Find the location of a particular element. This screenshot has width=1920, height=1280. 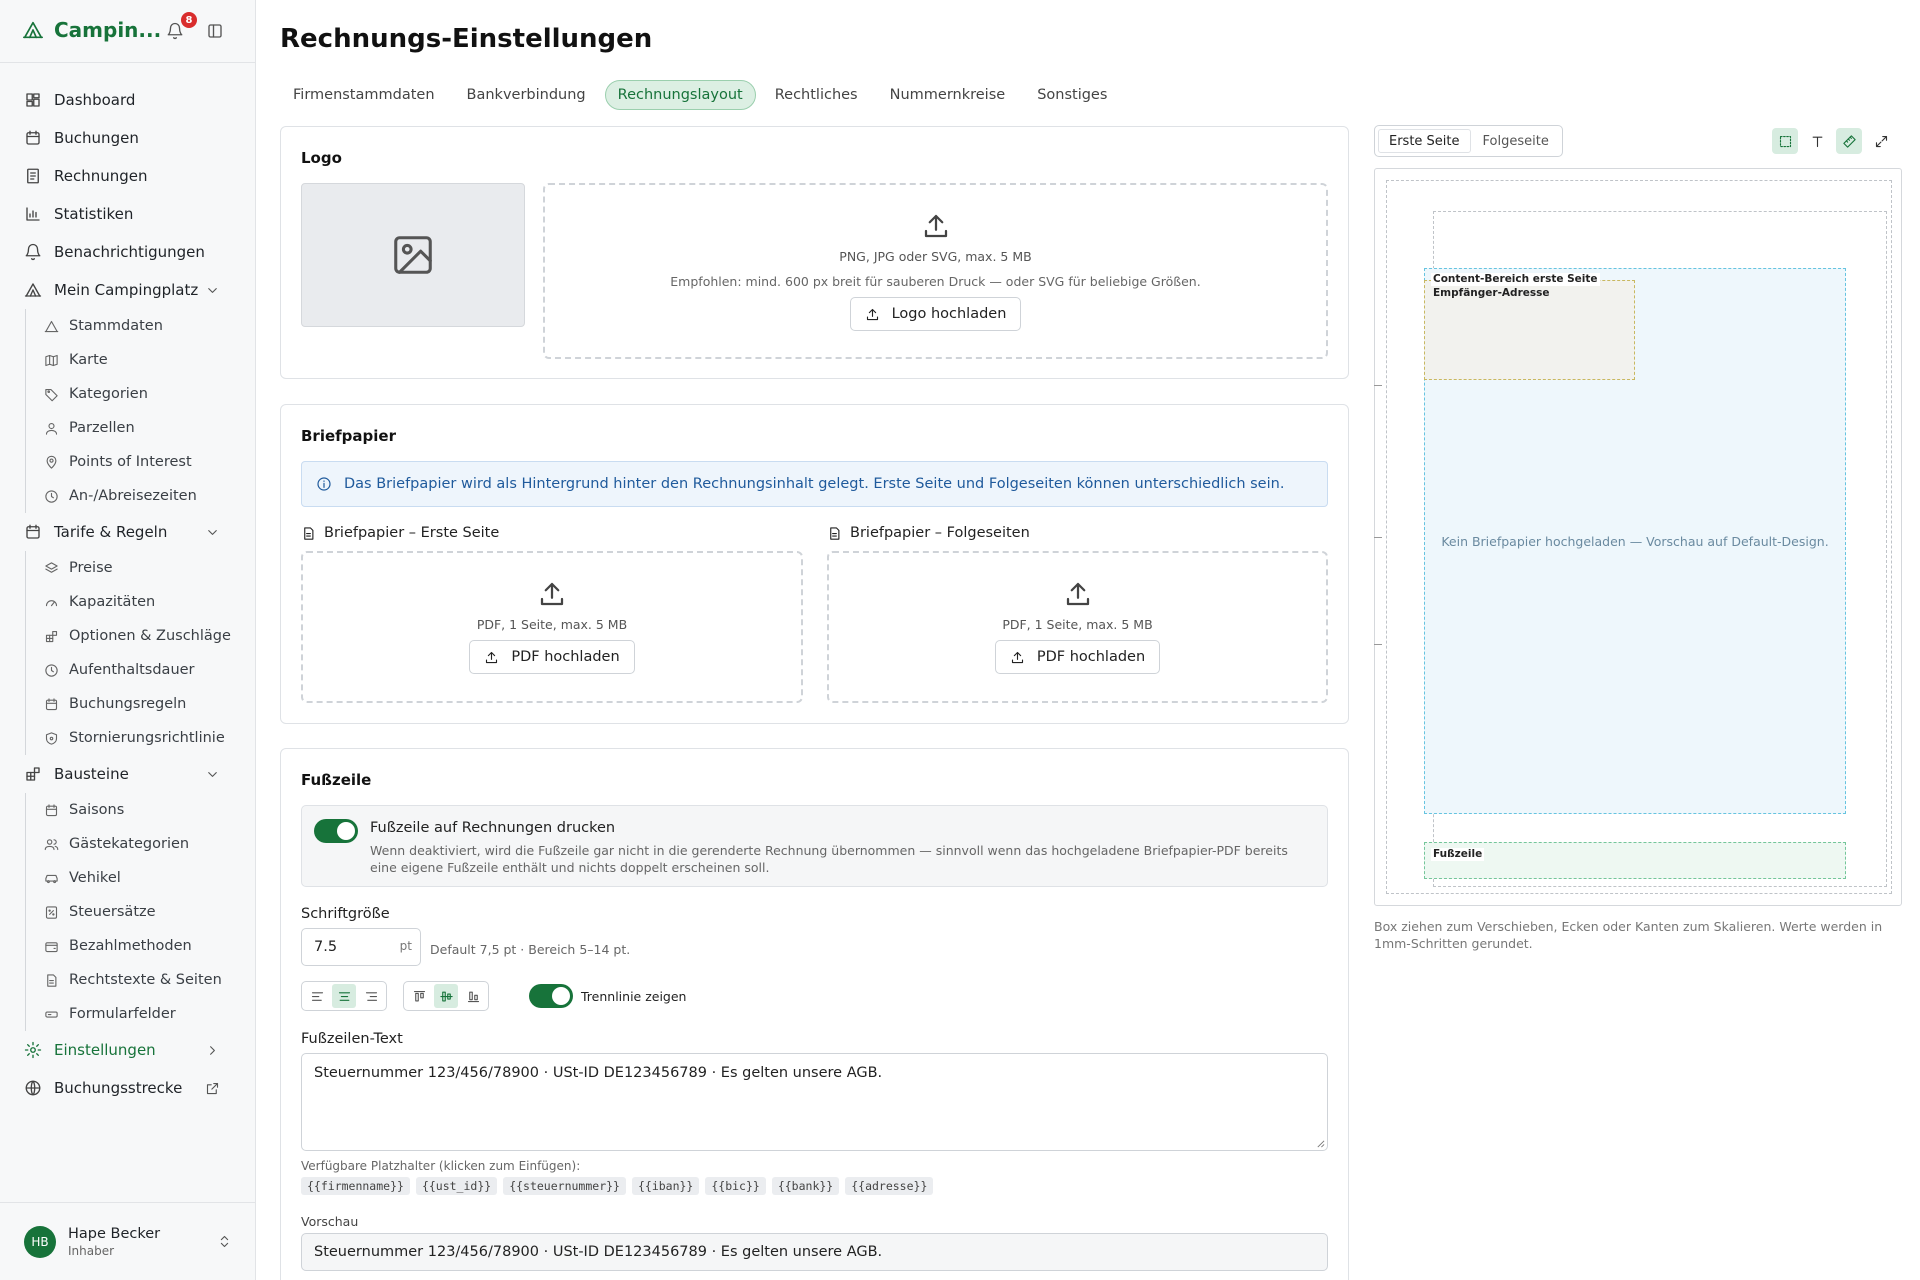

sidebar-item-buchungen: Buchungen is located at coordinates (128, 138).